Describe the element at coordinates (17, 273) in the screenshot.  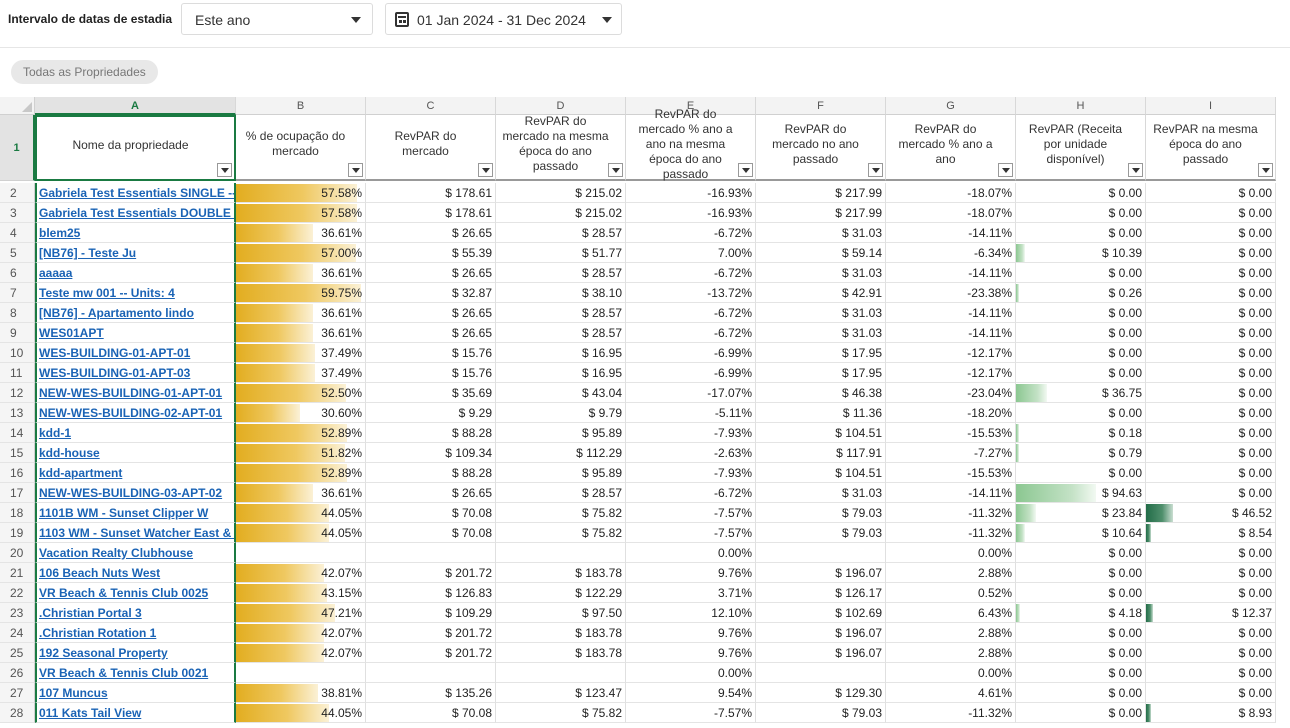
I see `row-number: 6` at that location.